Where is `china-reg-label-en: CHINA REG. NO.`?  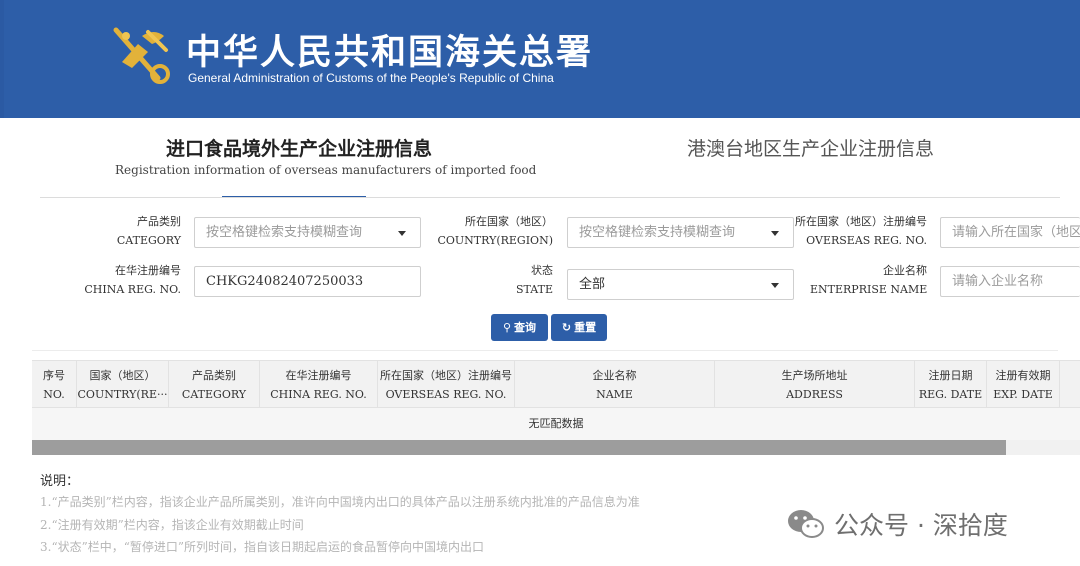
china-reg-label-en: CHINA REG. NO. is located at coordinates (132, 289).